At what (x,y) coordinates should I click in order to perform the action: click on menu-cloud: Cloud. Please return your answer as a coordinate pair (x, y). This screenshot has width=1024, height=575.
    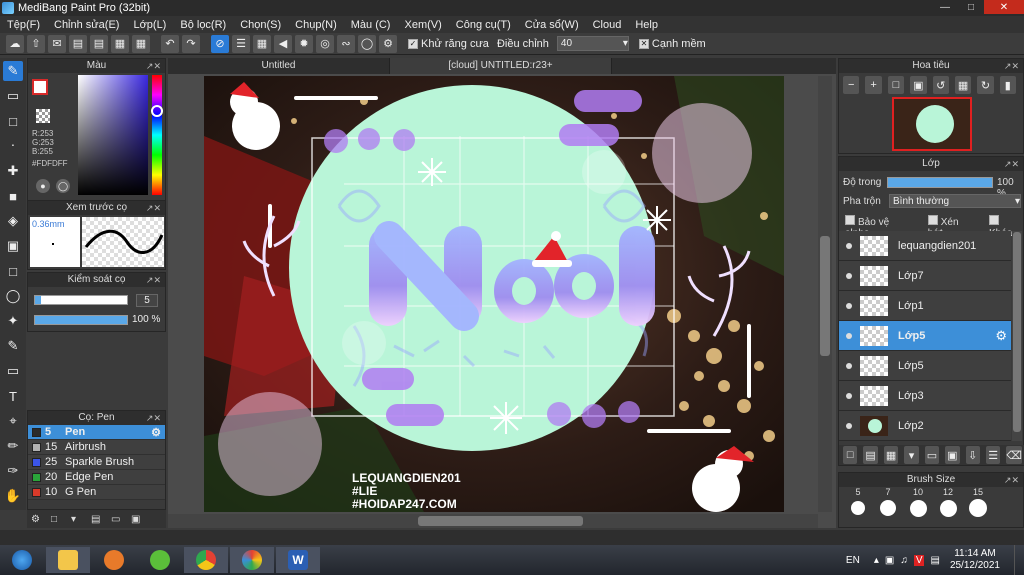
    Looking at the image, I should click on (607, 25).